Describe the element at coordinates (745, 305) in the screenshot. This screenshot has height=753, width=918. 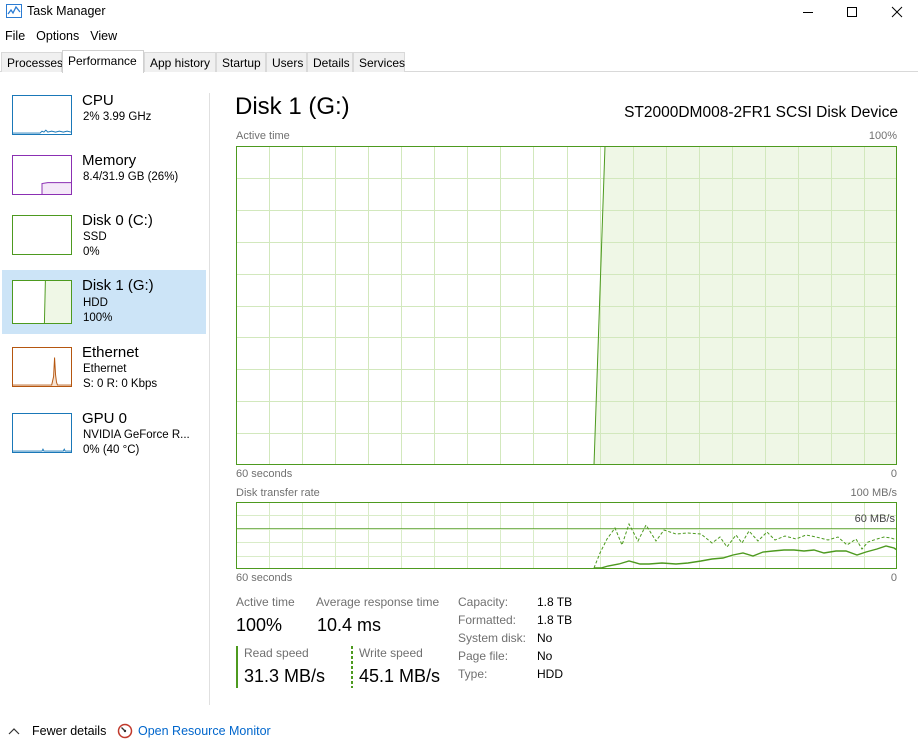
I see `active-time-area` at that location.